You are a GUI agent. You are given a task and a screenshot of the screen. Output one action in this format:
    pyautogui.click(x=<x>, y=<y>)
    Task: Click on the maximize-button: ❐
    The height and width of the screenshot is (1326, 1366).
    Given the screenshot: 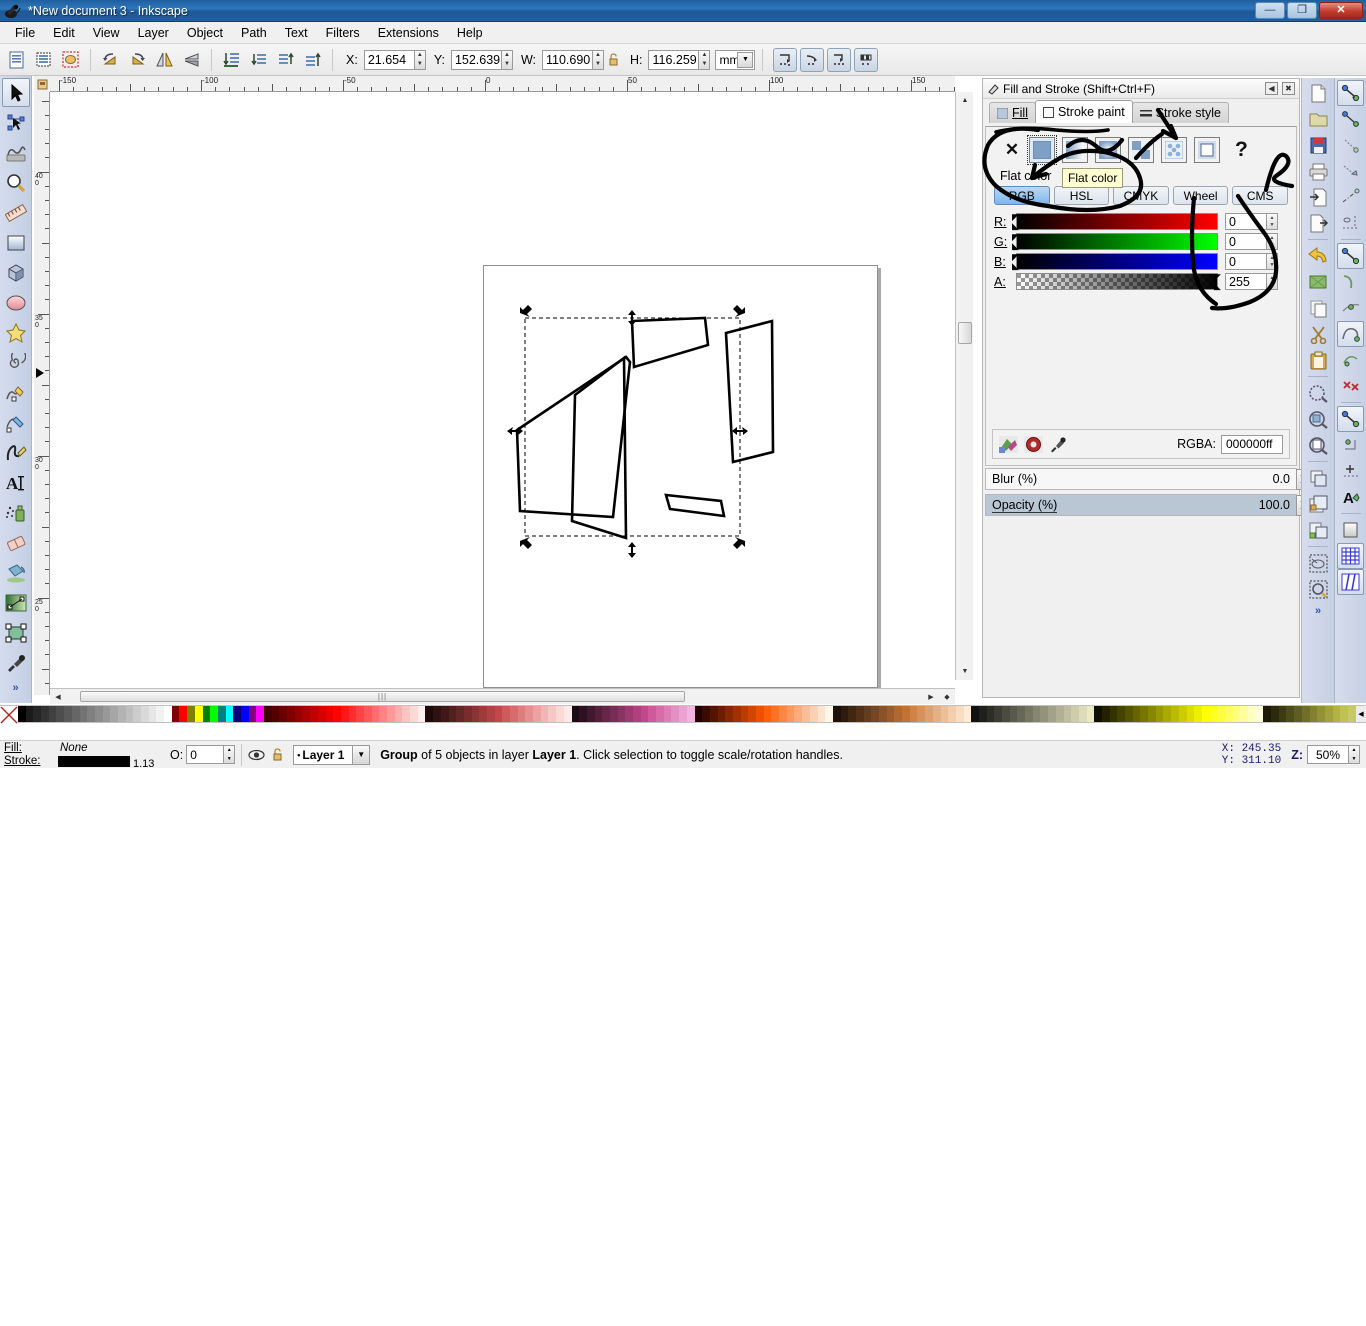 What is the action you would take?
    pyautogui.click(x=1302, y=10)
    